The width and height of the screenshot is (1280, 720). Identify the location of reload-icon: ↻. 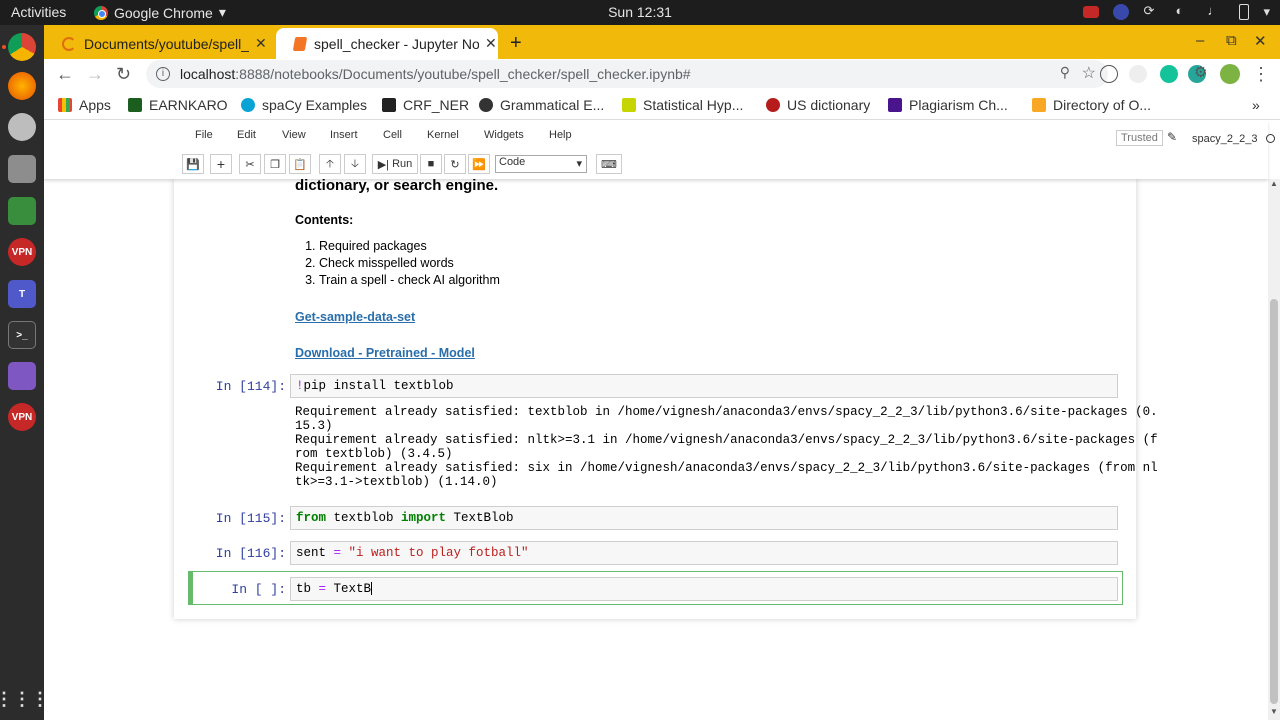
(123, 74).